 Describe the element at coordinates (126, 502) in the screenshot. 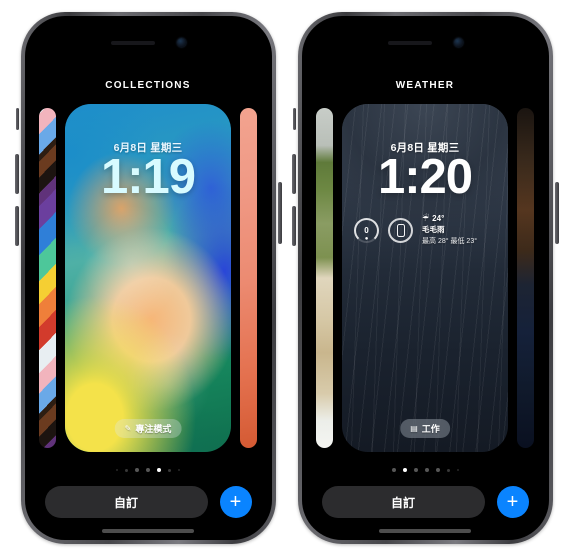

I see `customize-button-left: 自訂` at that location.